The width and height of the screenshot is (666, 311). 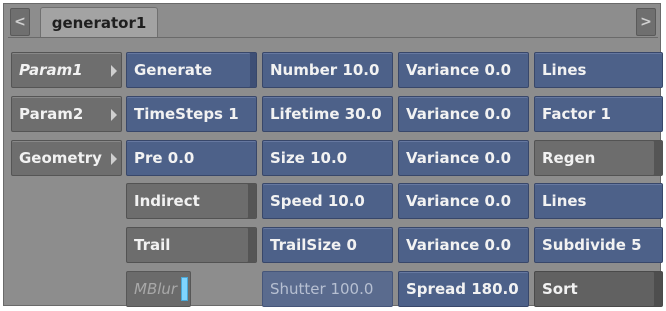 What do you see at coordinates (191, 114) in the screenshot?
I see `timesteps-field: TimeSteps 1` at bounding box center [191, 114].